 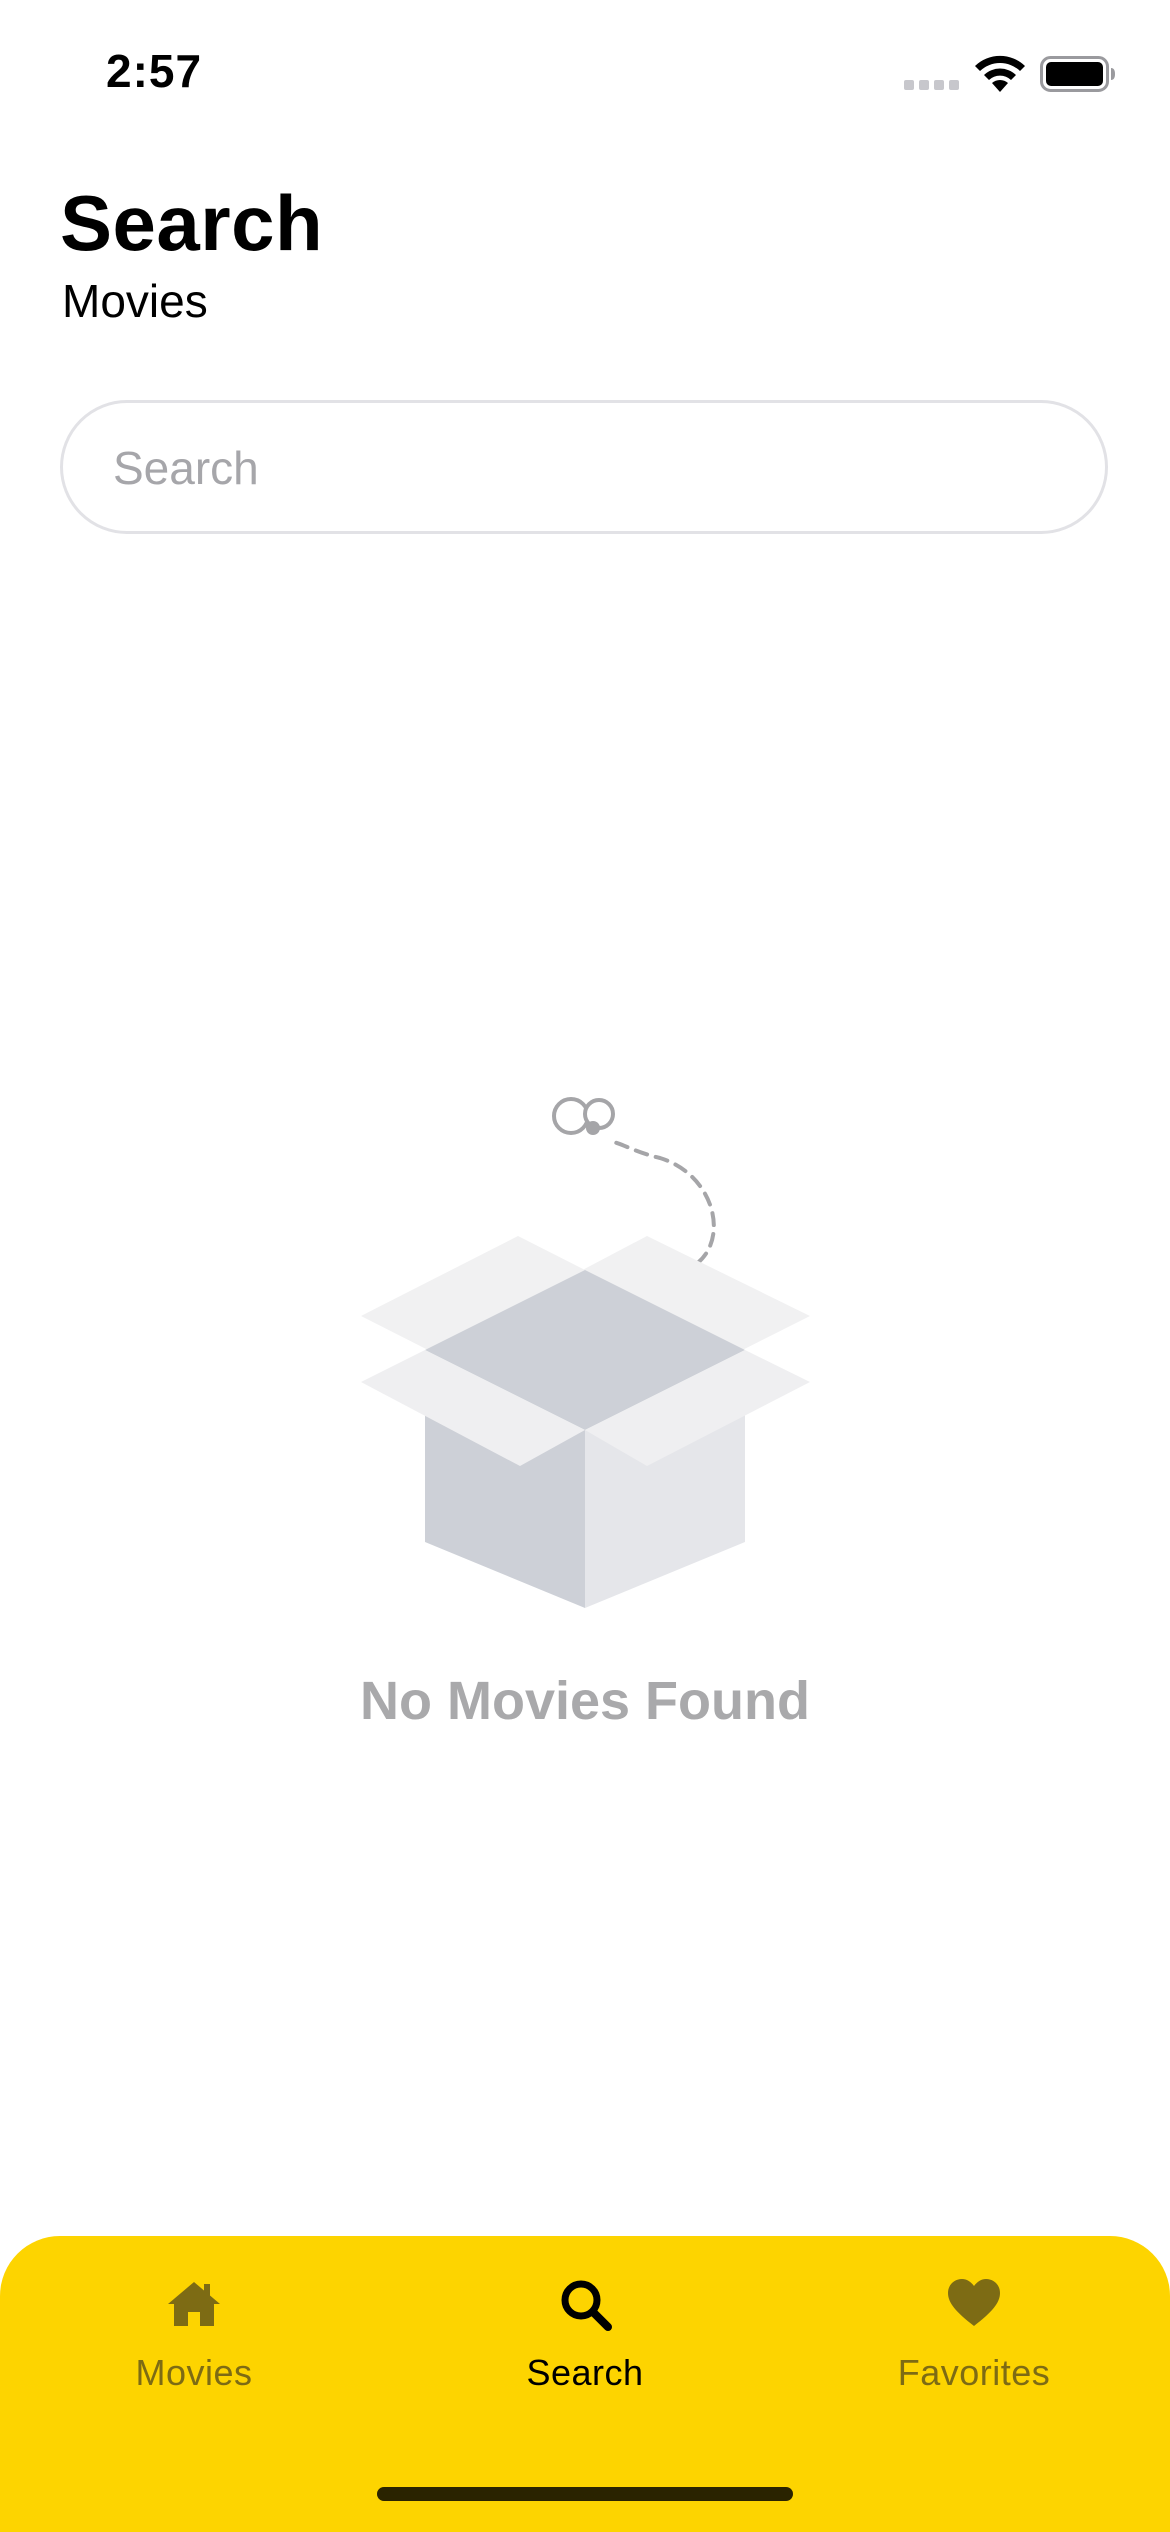 What do you see at coordinates (194, 2335) in the screenshot?
I see `tab-movies: Movies` at bounding box center [194, 2335].